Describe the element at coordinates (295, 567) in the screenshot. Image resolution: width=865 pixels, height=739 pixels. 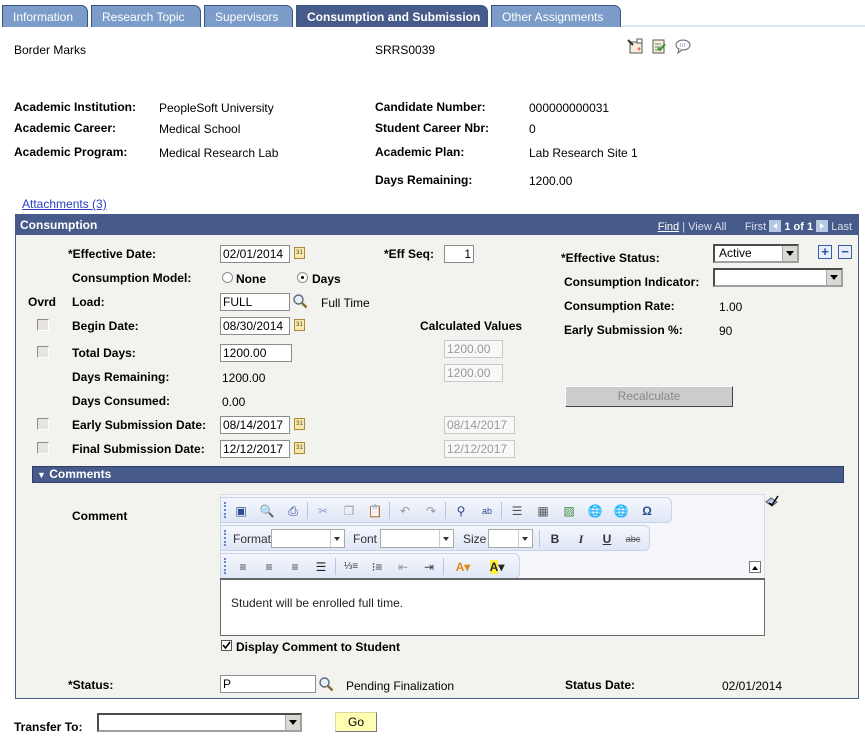
I see `align-right-icon: ≡` at that location.